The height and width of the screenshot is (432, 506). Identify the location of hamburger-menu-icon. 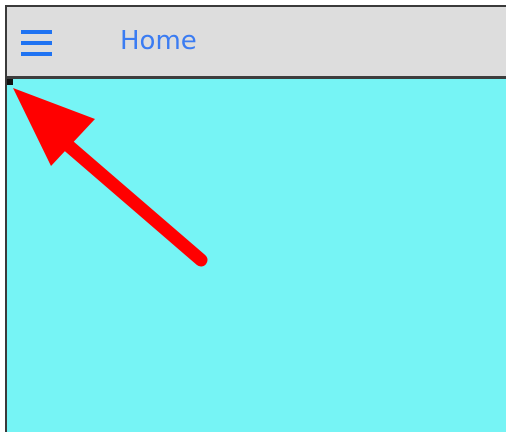
(36, 43).